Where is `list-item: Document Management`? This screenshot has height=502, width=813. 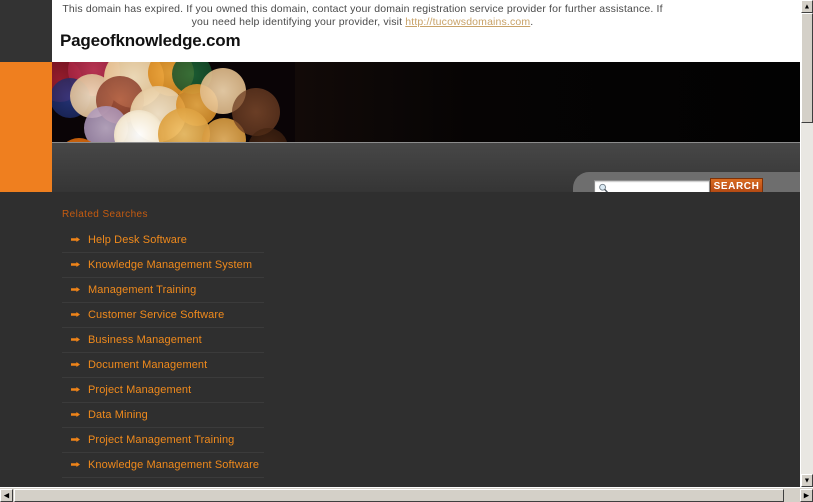
list-item: Document Management is located at coordinates (163, 365).